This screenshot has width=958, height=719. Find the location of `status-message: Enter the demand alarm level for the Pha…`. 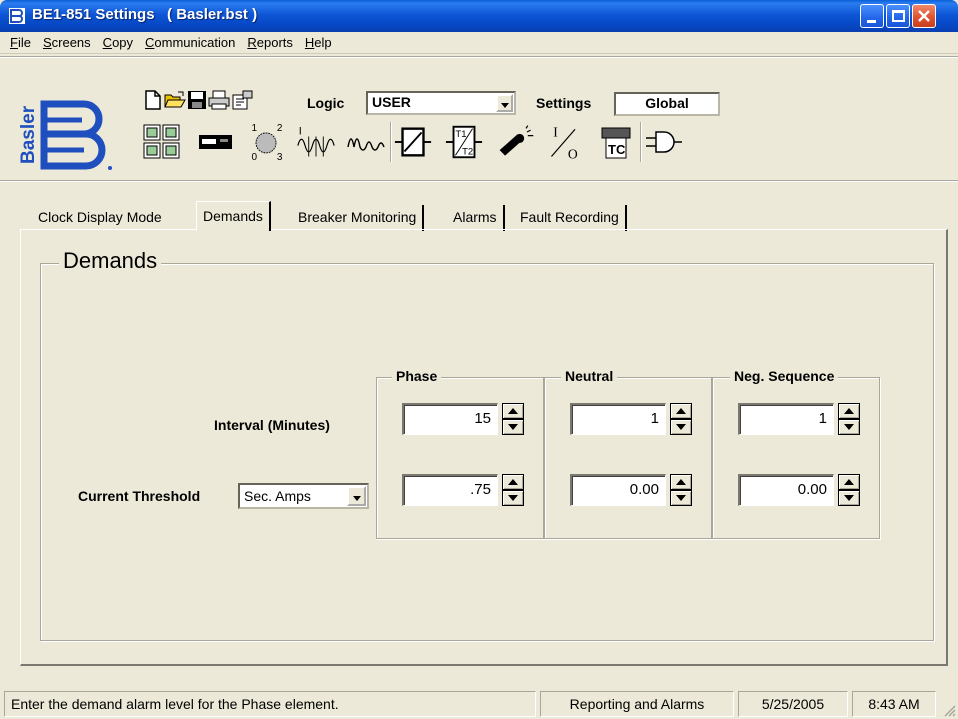

status-message: Enter the demand alarm level for the Pha… is located at coordinates (270, 704).